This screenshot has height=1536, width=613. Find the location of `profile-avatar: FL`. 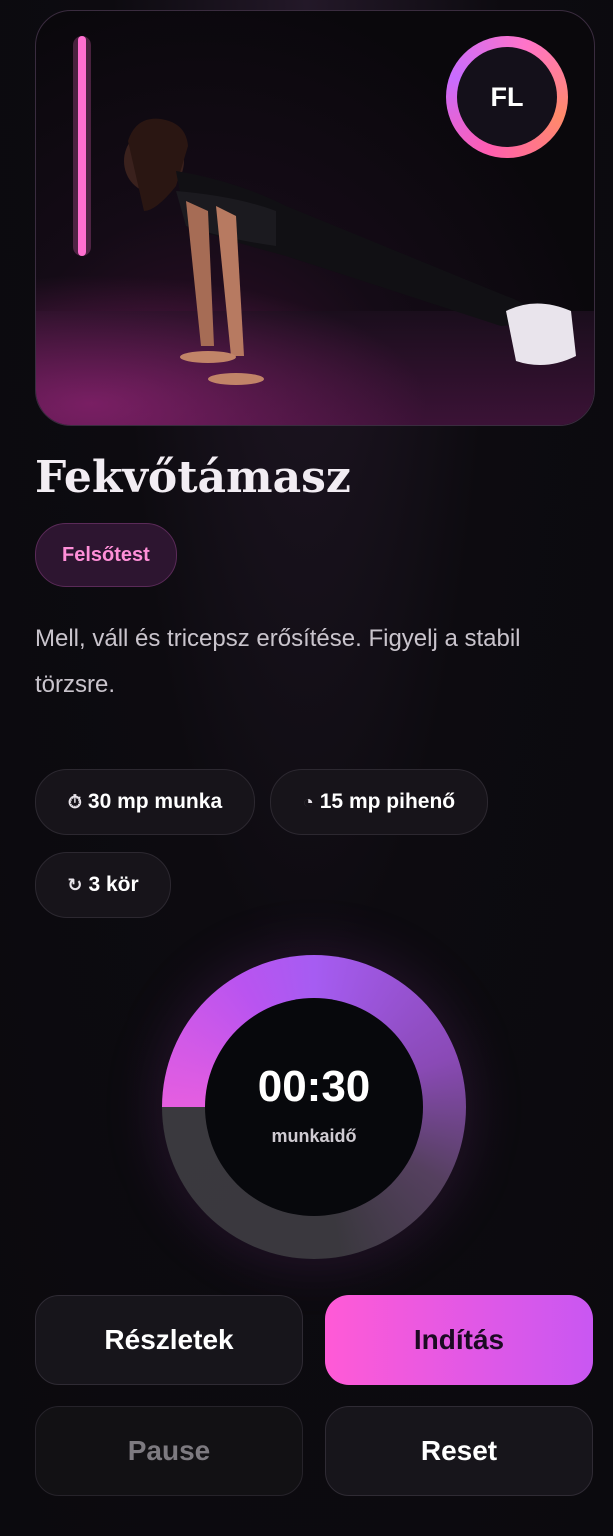

profile-avatar: FL is located at coordinates (507, 97).